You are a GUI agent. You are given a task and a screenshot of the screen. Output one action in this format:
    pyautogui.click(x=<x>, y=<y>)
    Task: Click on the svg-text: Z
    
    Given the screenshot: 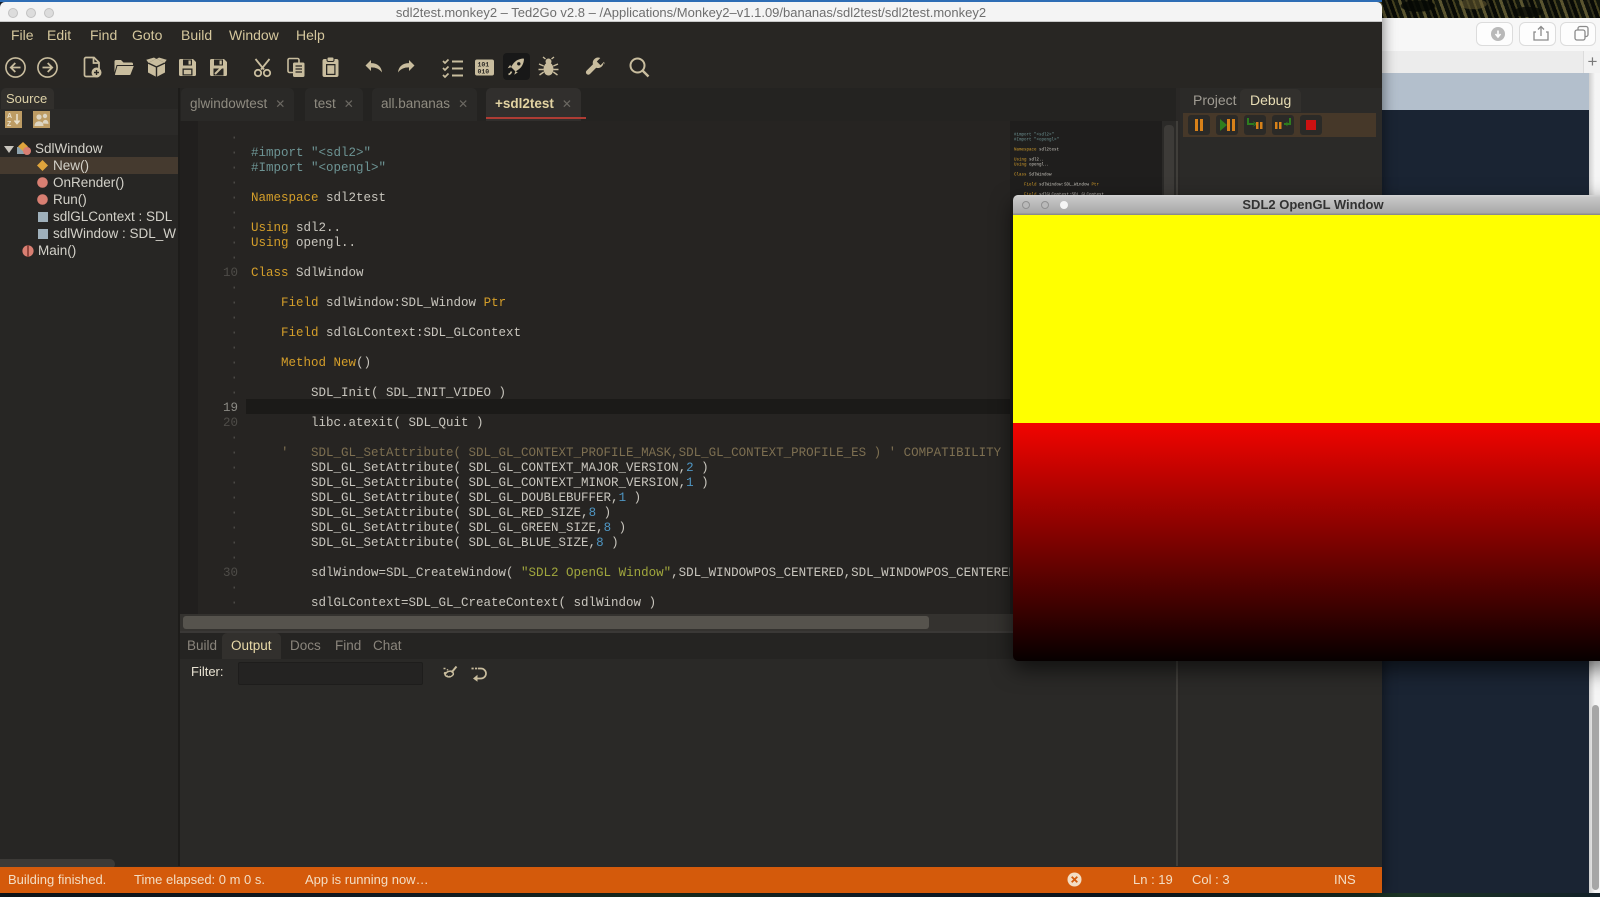 What is the action you would take?
    pyautogui.click(x=9, y=124)
    